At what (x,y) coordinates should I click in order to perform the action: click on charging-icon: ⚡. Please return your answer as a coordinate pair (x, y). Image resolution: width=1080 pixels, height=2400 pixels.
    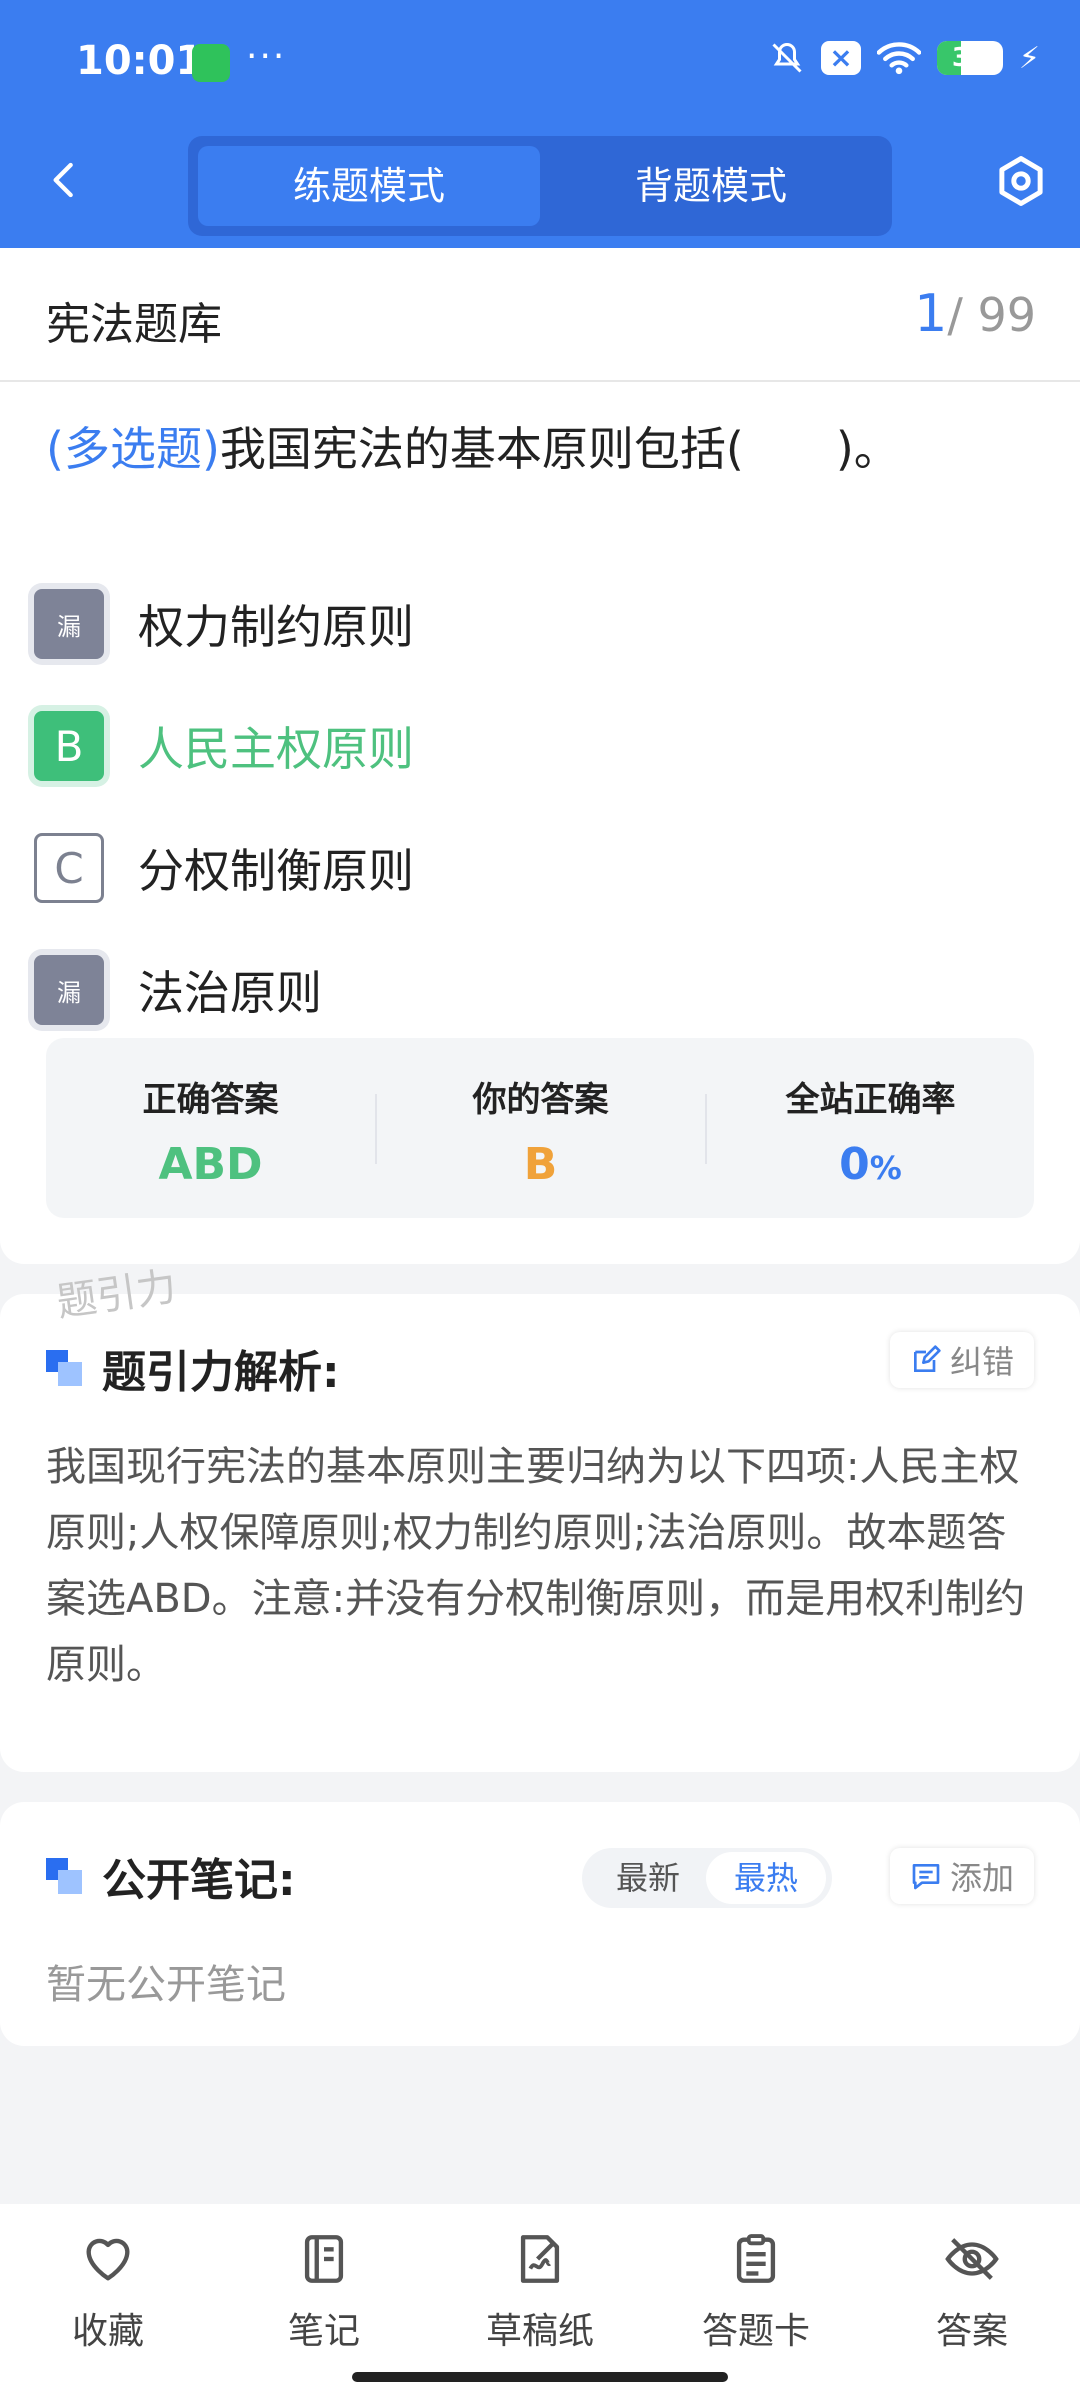
    Looking at the image, I should click on (1029, 58).